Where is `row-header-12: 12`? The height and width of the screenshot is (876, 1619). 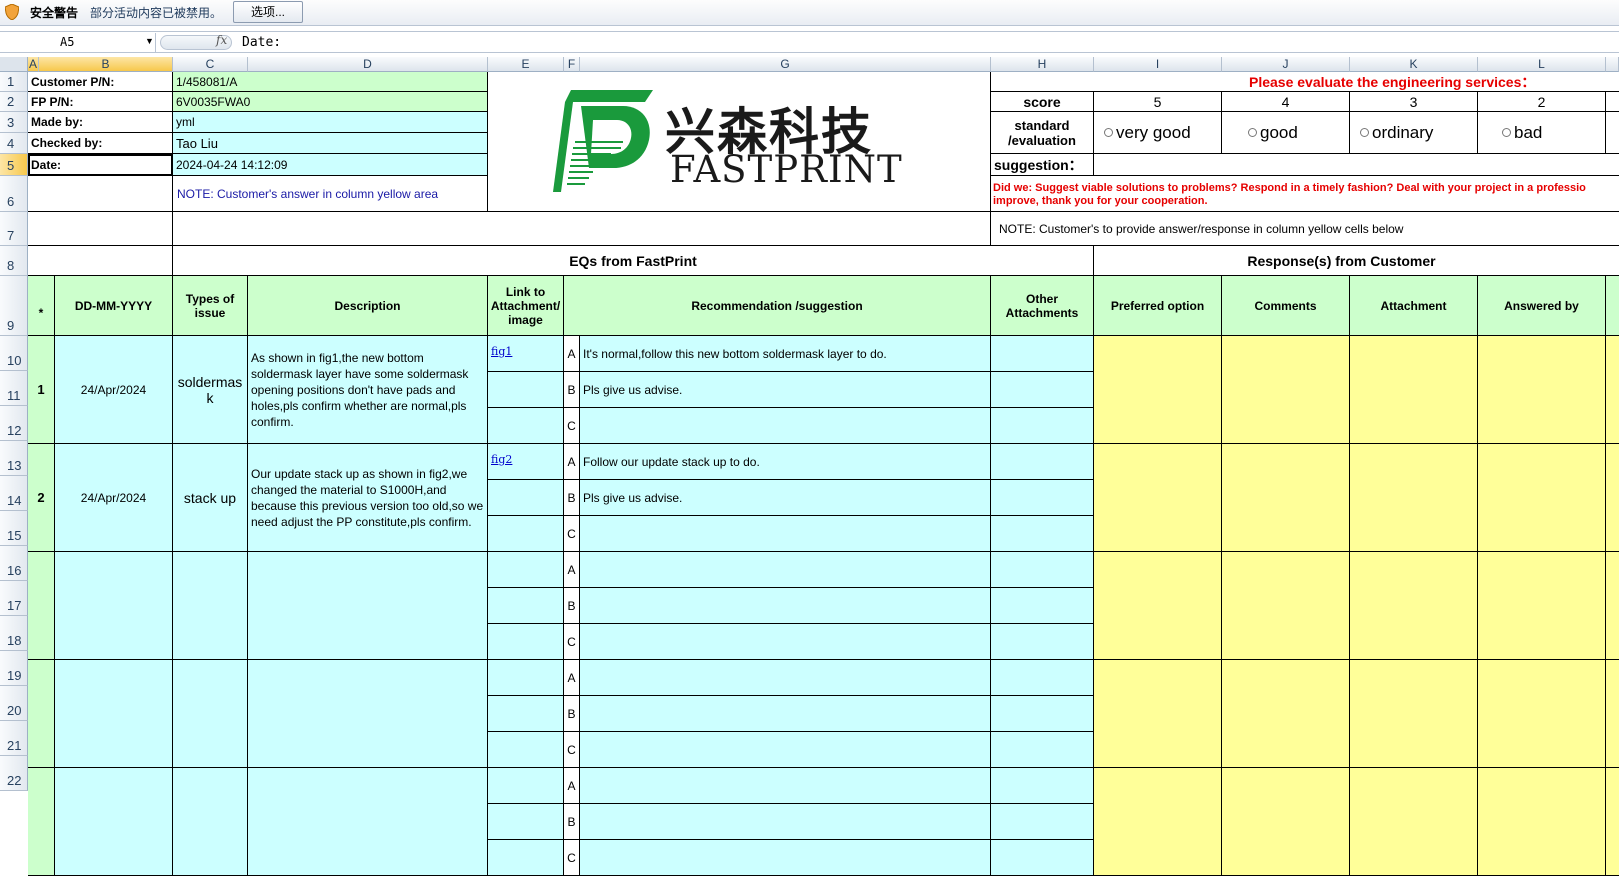 row-header-12: 12 is located at coordinates (14, 423).